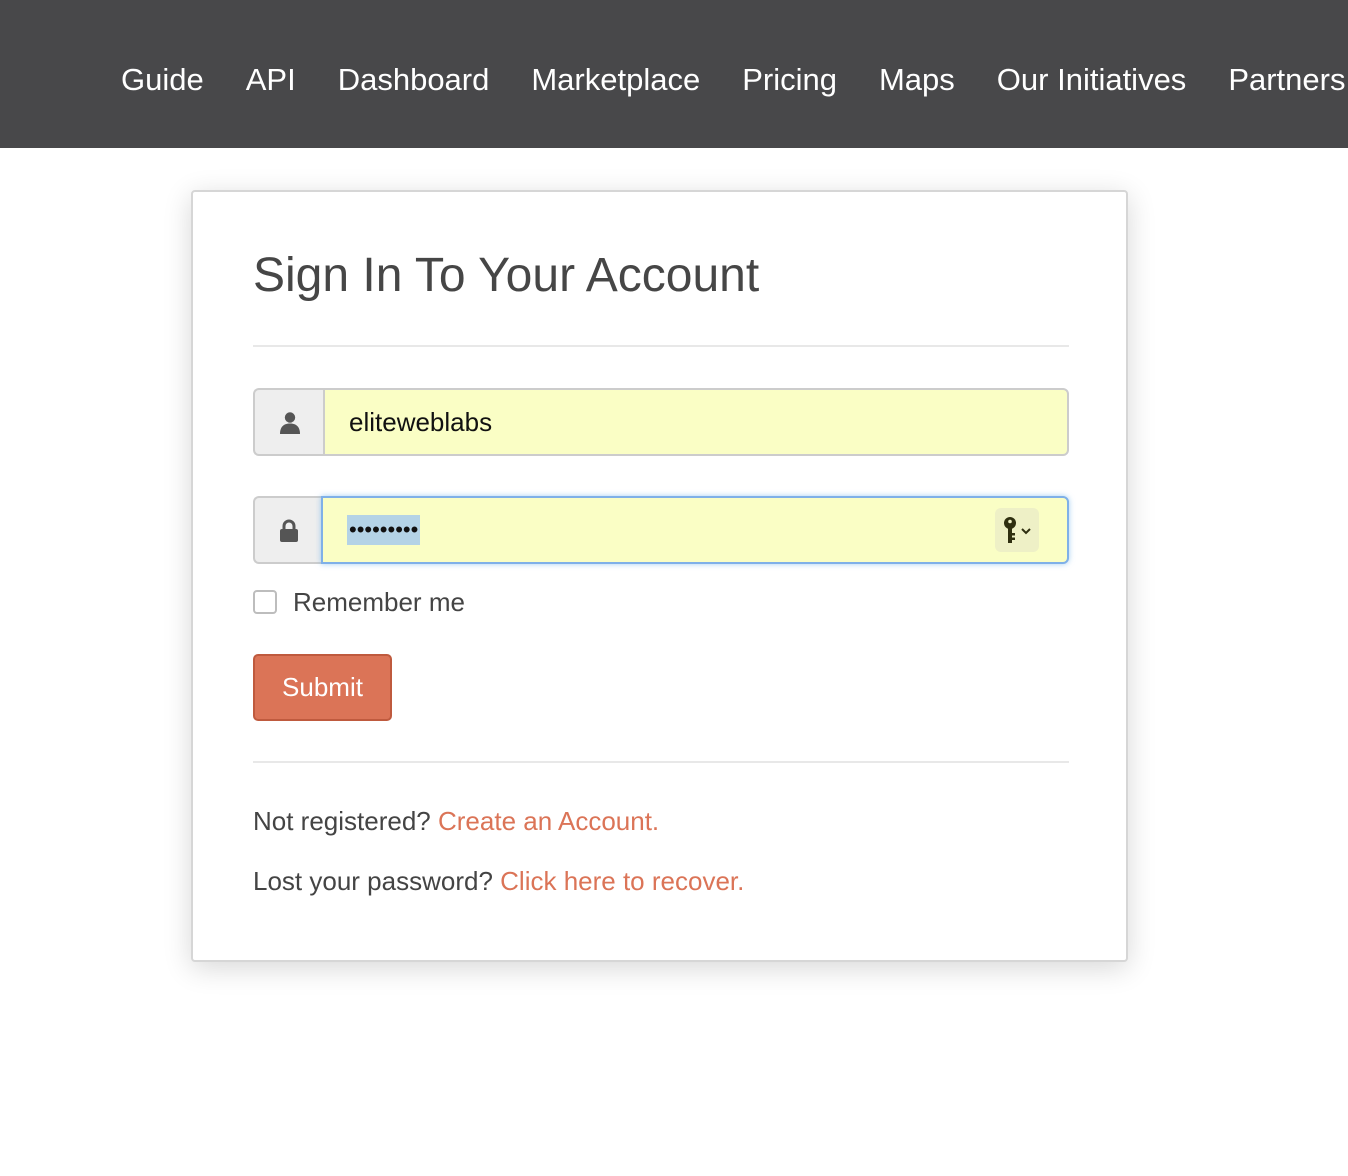  I want to click on submit-button: Submit, so click(322, 687).